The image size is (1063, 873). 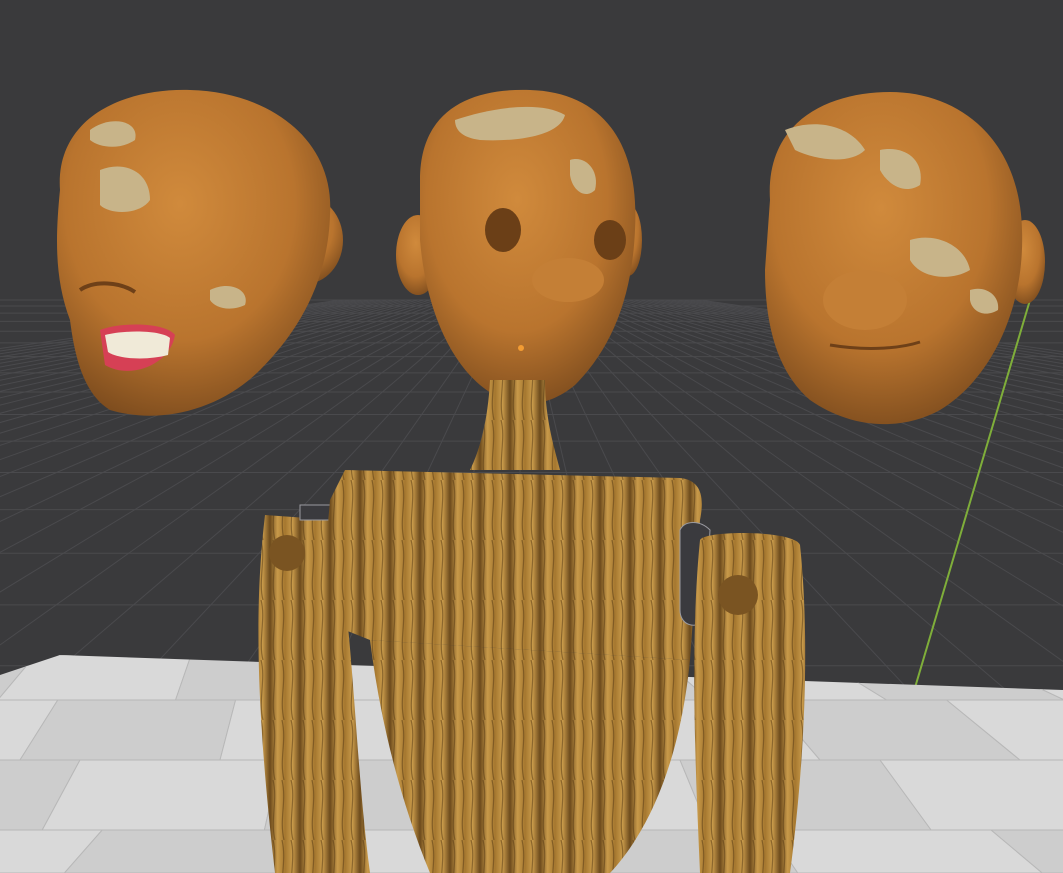 What do you see at coordinates (511, 565) in the screenshot?
I see `torso` at bounding box center [511, 565].